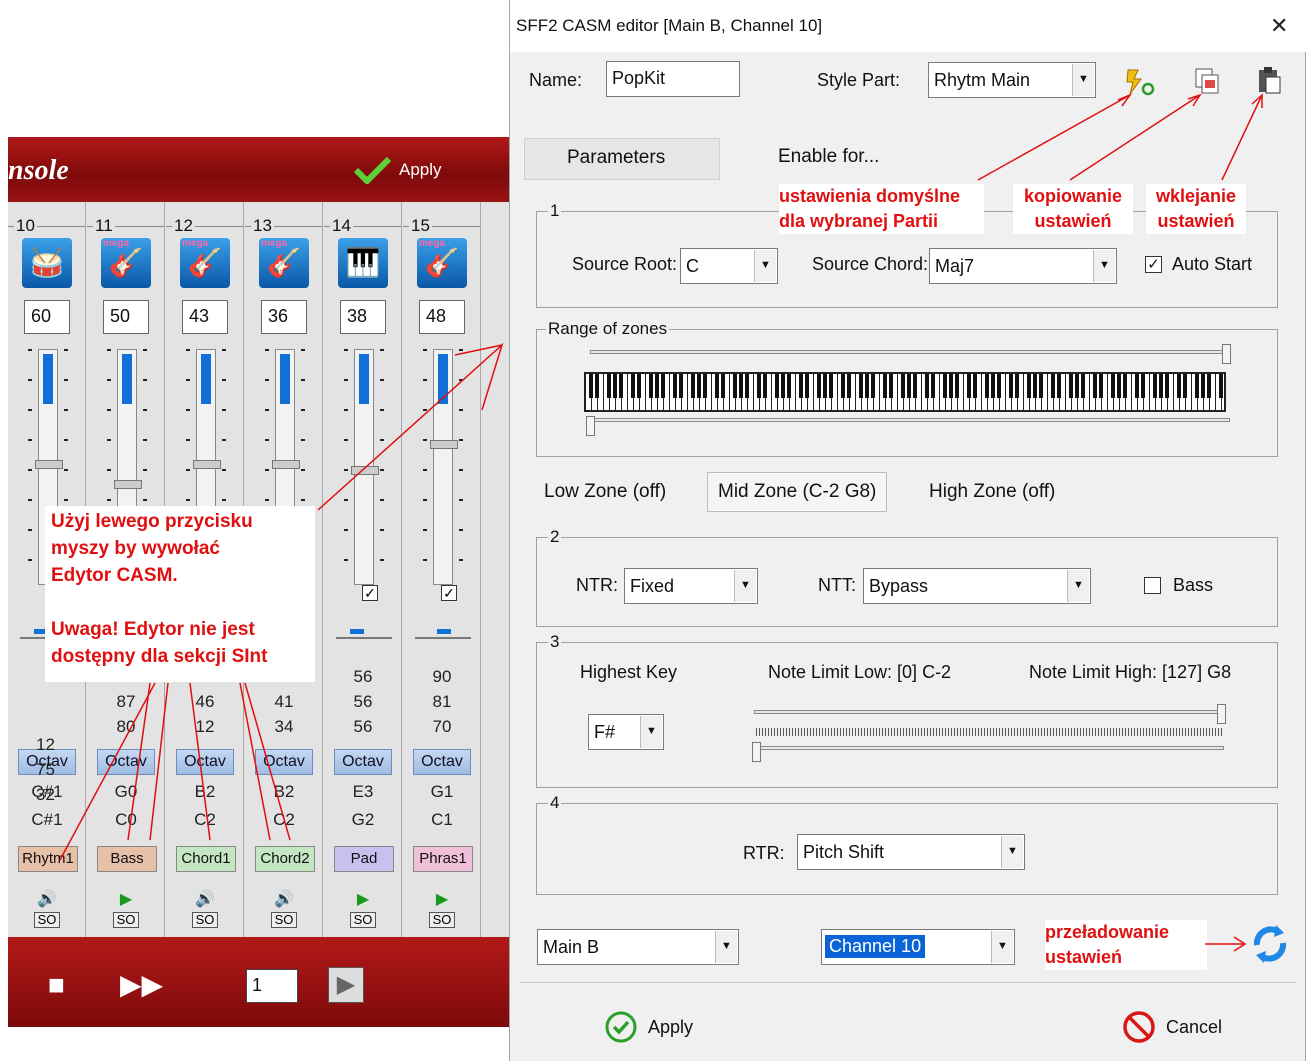  What do you see at coordinates (1153, 264) in the screenshot?
I see `auto-start-checkbox: ✓` at bounding box center [1153, 264].